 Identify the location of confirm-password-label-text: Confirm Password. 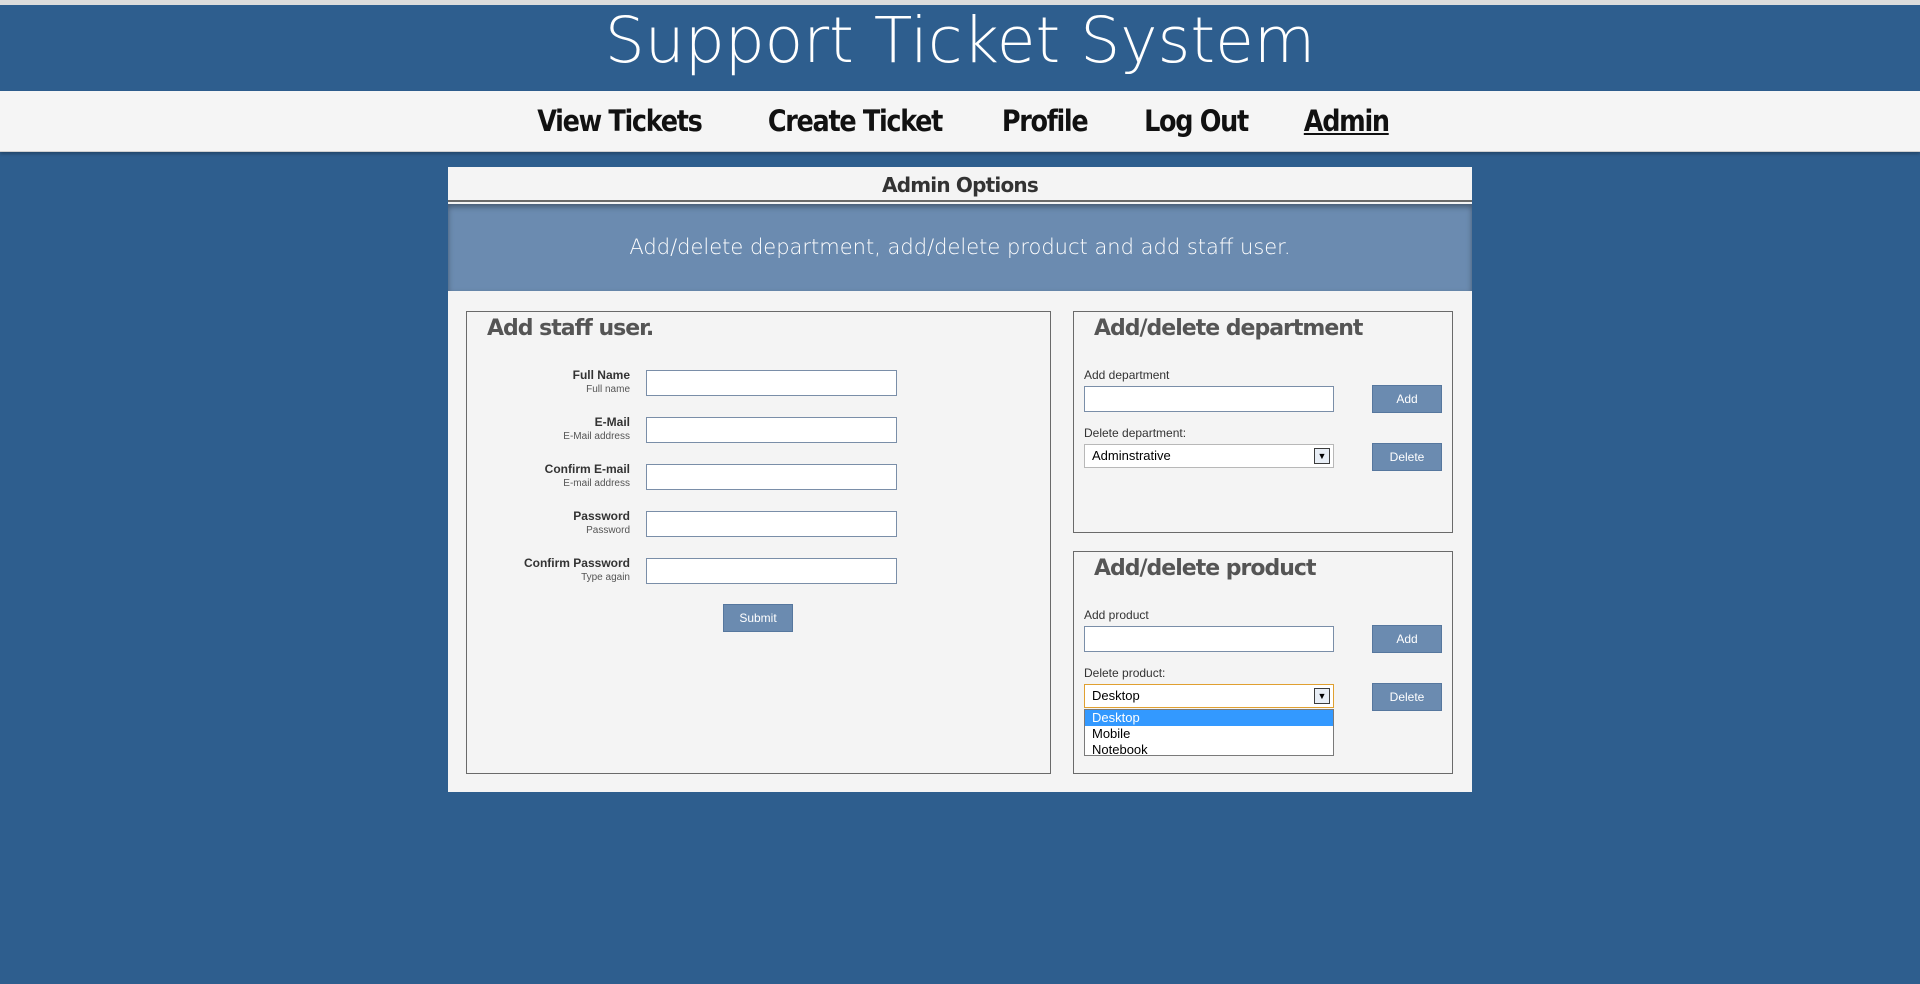
(576, 563).